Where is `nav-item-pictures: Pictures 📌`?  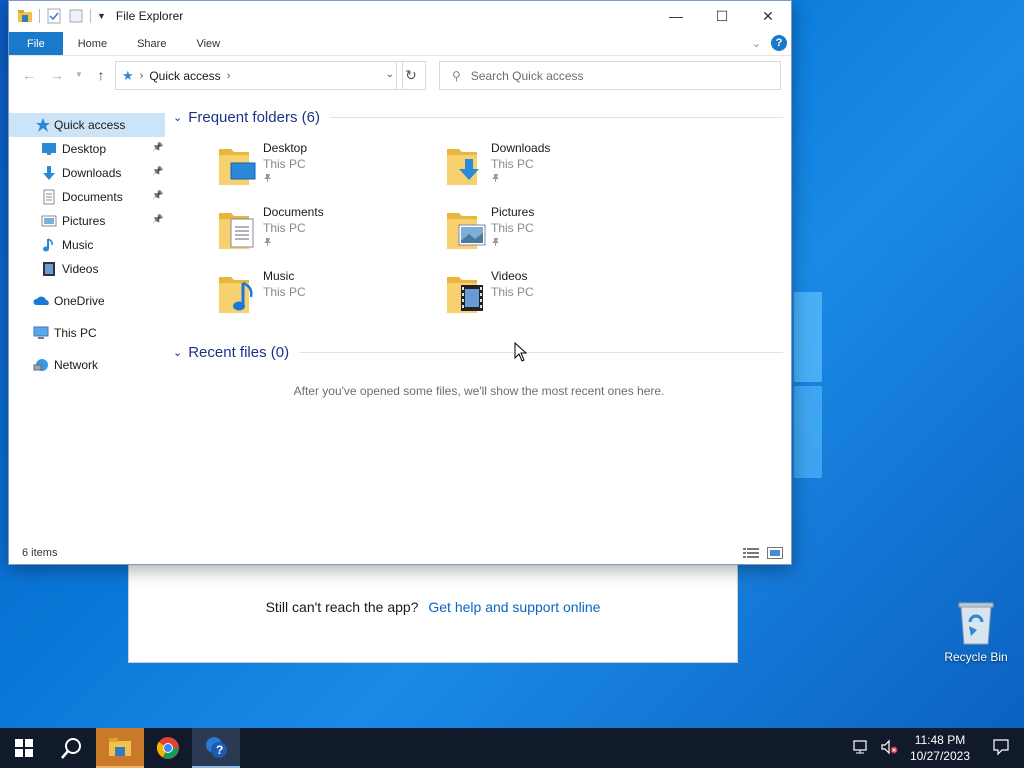
nav-item-pictures: Pictures 📌 is located at coordinates (87, 221).